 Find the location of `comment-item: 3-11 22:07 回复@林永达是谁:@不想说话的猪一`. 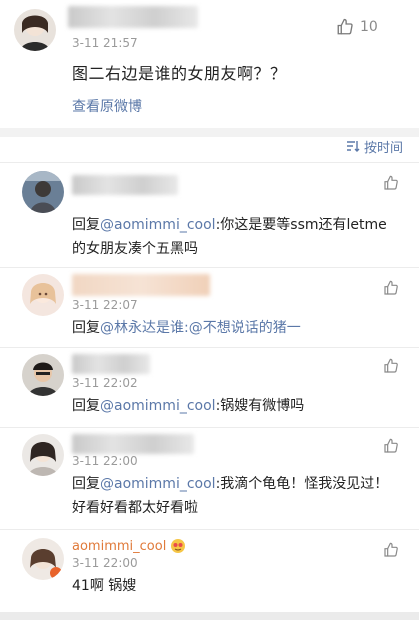

comment-item: 3-11 22:07 回复@林永达是谁:@不想说话的猪一 is located at coordinates (209, 306).